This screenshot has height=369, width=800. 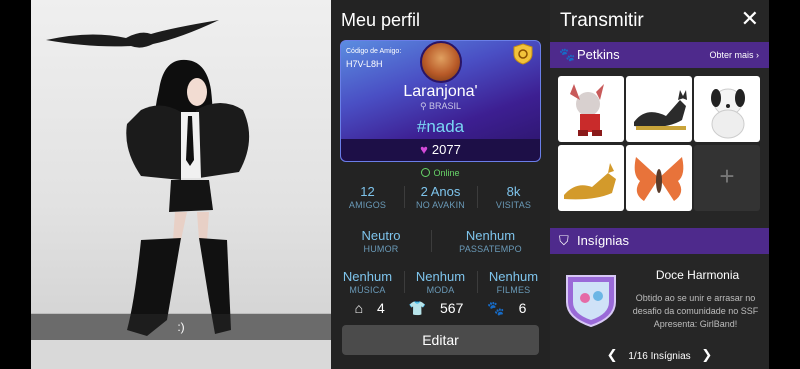 What do you see at coordinates (181, 327) in the screenshot?
I see `caption-bar: :)` at bounding box center [181, 327].